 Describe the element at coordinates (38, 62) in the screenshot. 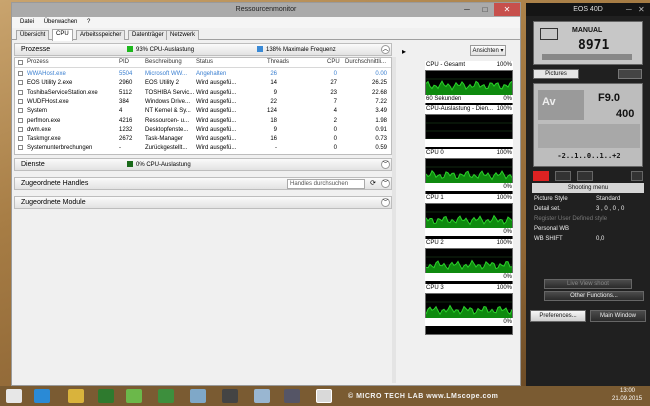

I see `col-process: Prozess` at that location.